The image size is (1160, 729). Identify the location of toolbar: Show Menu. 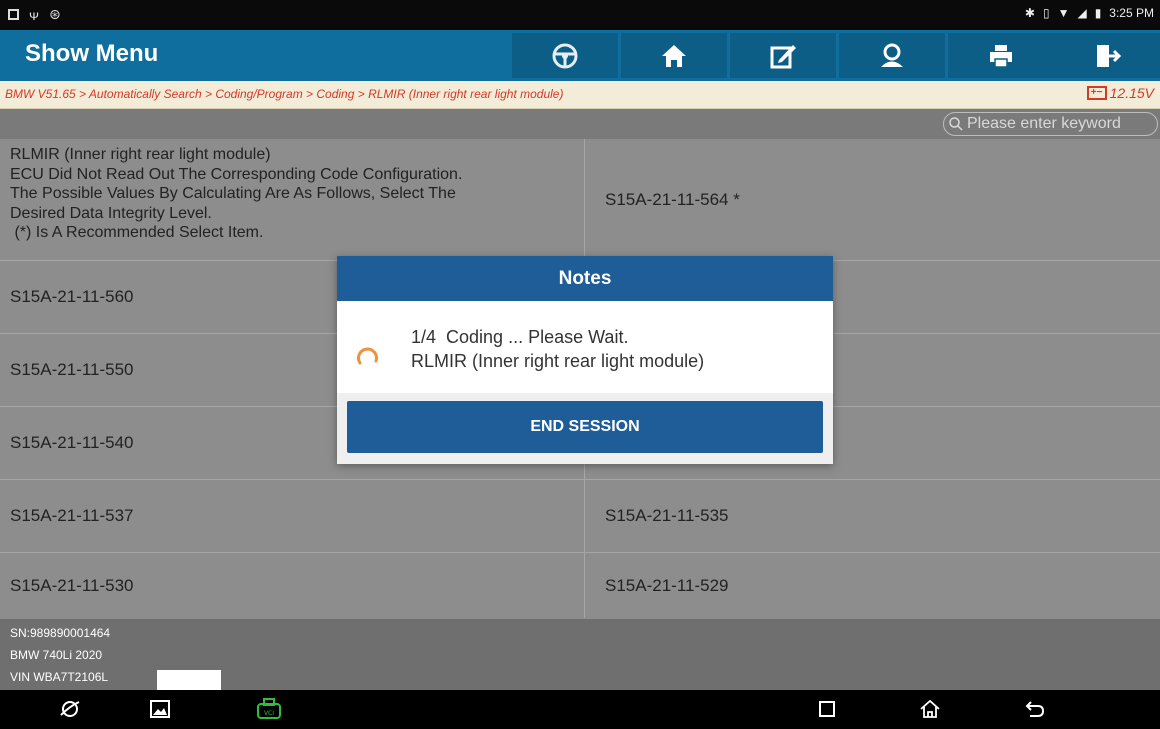
(580, 55).